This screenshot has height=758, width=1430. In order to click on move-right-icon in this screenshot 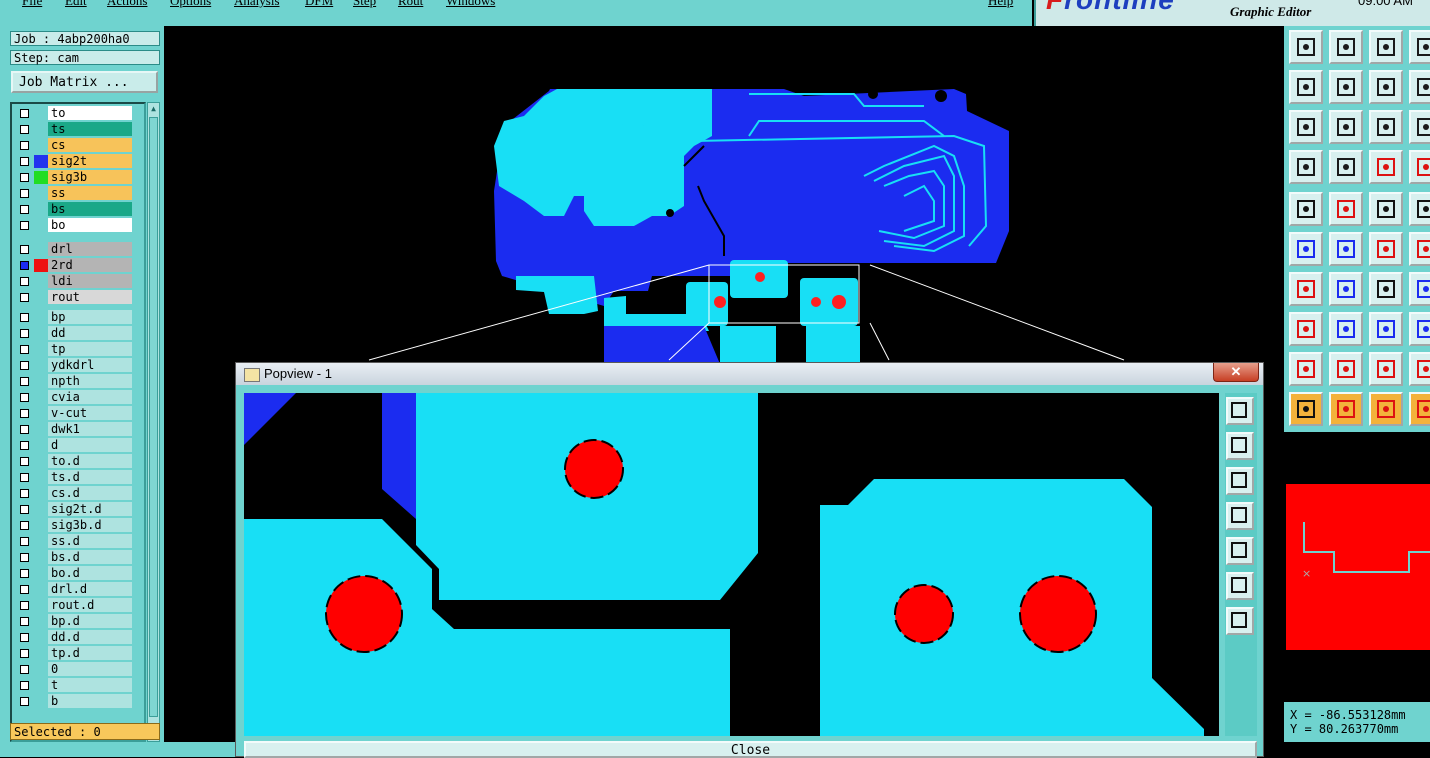, I will do `click(1346, 87)`.